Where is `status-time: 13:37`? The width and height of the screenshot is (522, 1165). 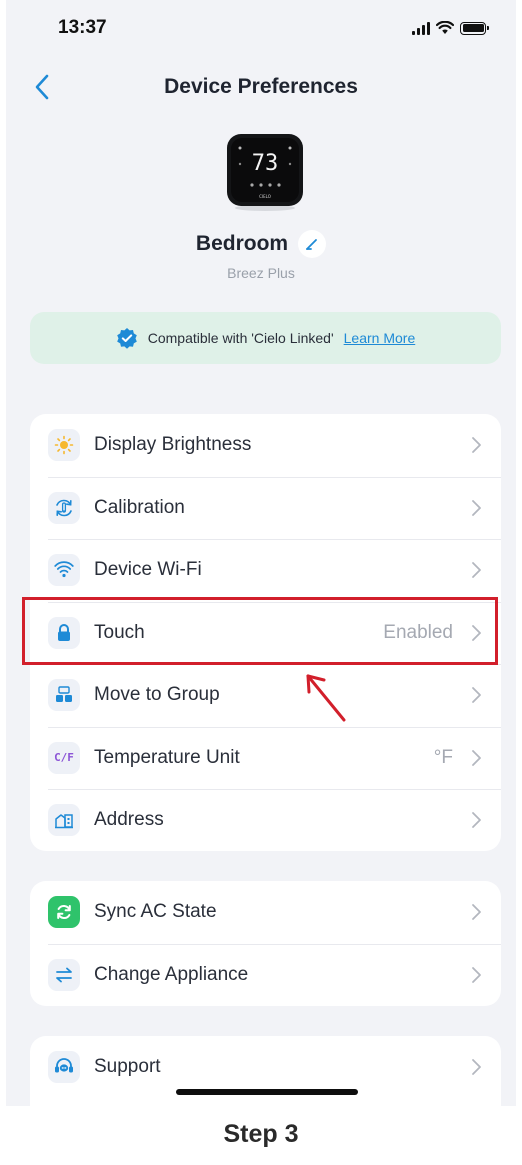
status-time: 13:37 is located at coordinates (82, 27).